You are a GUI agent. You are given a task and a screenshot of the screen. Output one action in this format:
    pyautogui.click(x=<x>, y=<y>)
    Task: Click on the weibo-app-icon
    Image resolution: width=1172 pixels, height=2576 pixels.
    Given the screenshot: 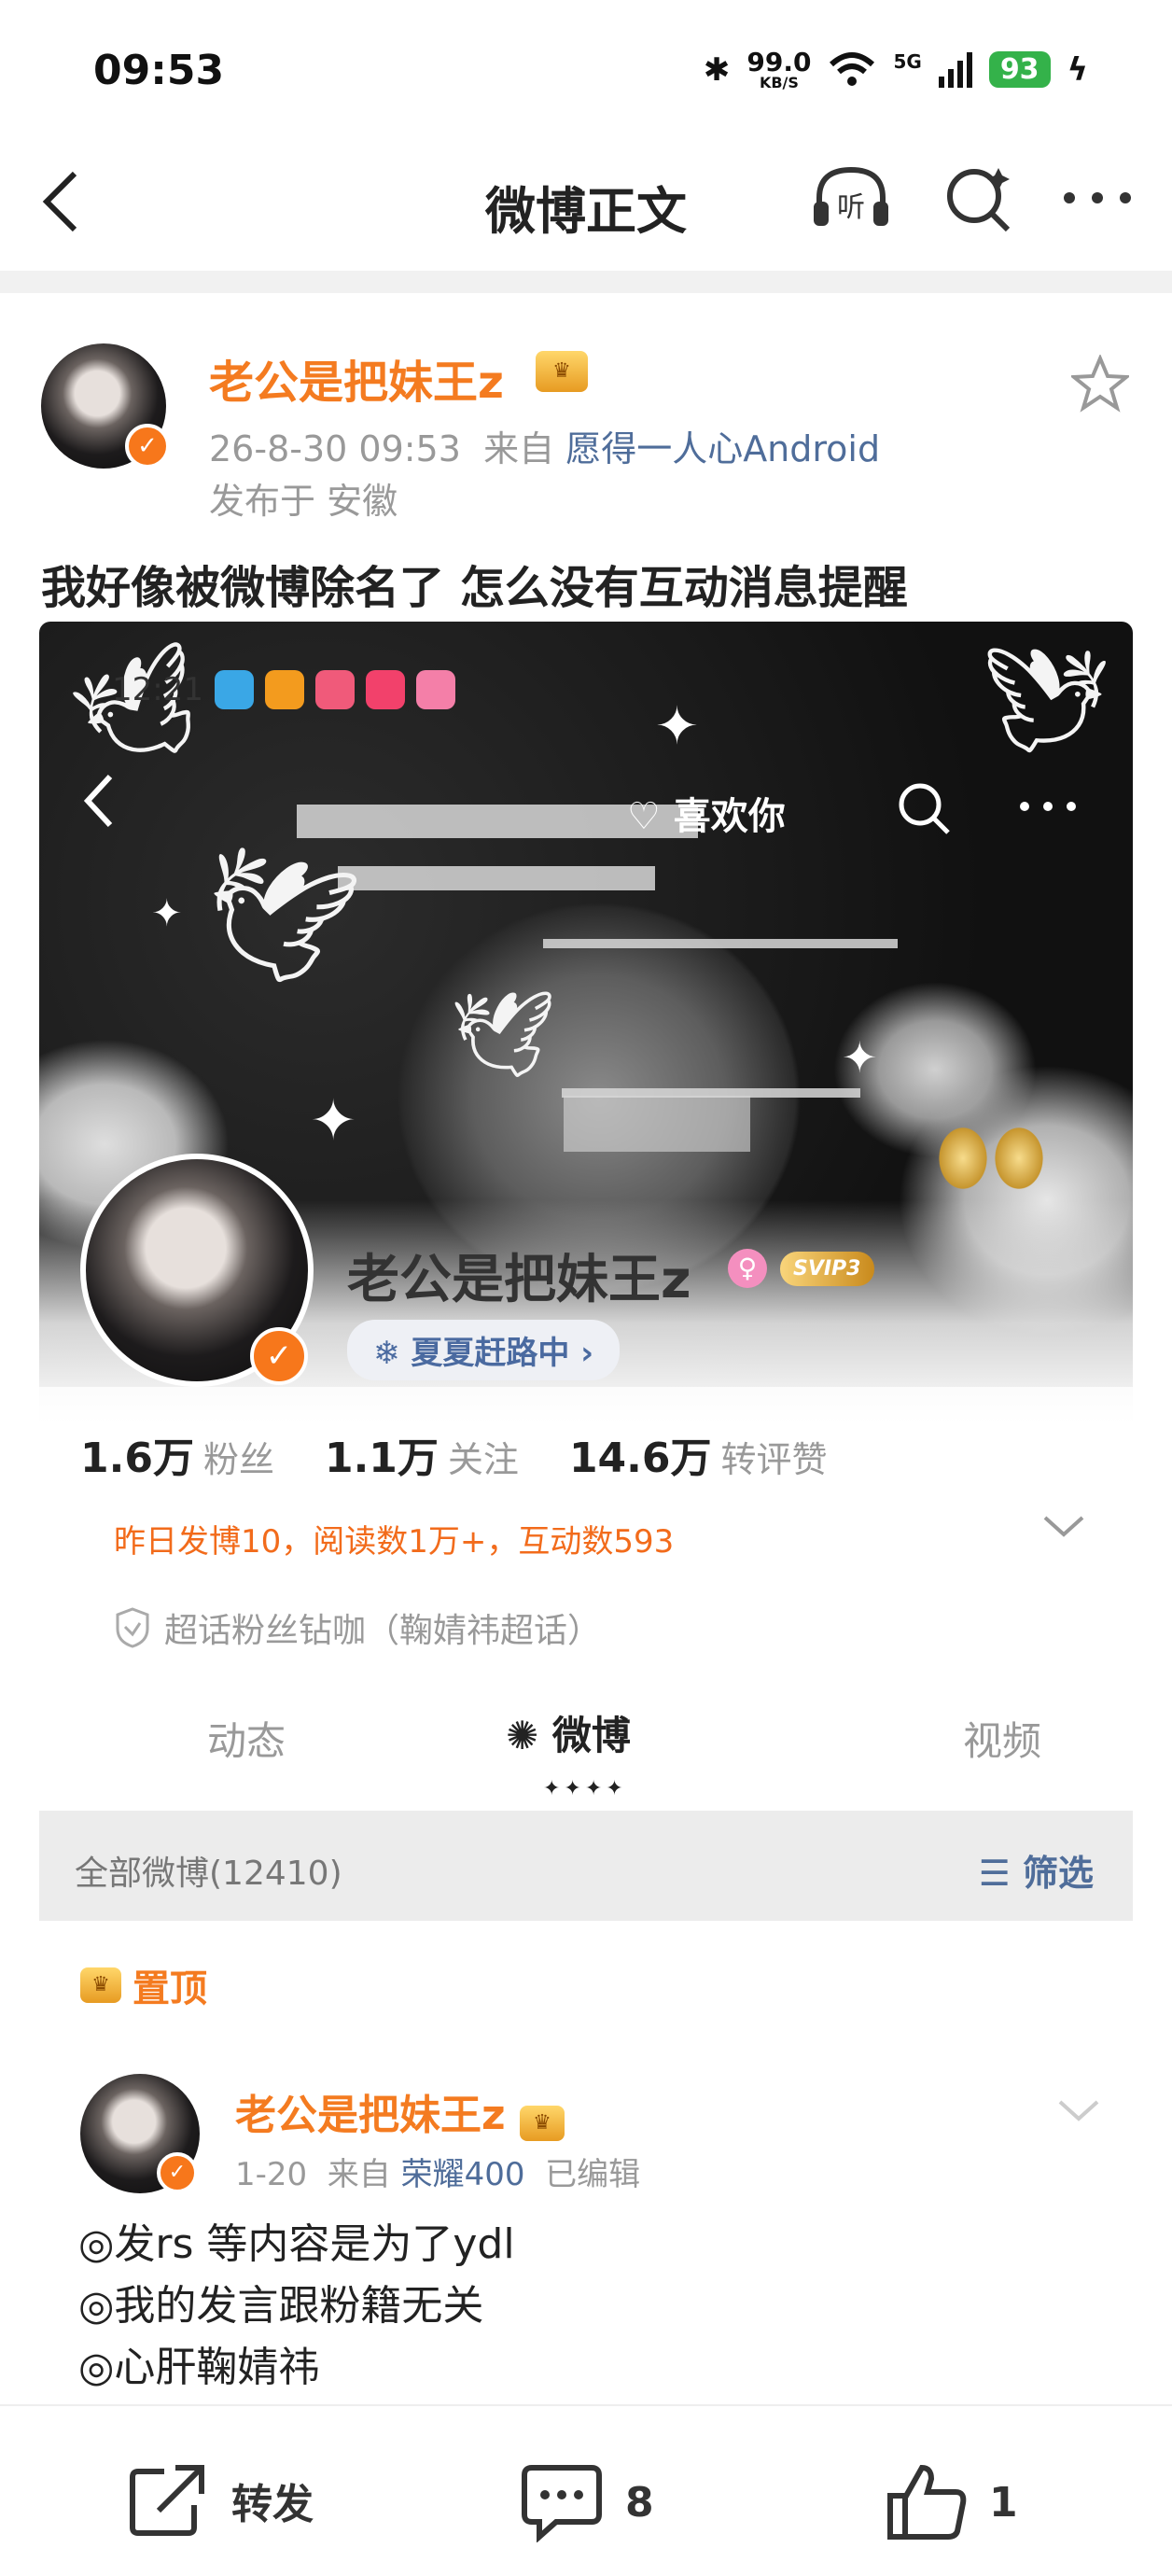 What is the action you would take?
    pyautogui.click(x=284, y=689)
    